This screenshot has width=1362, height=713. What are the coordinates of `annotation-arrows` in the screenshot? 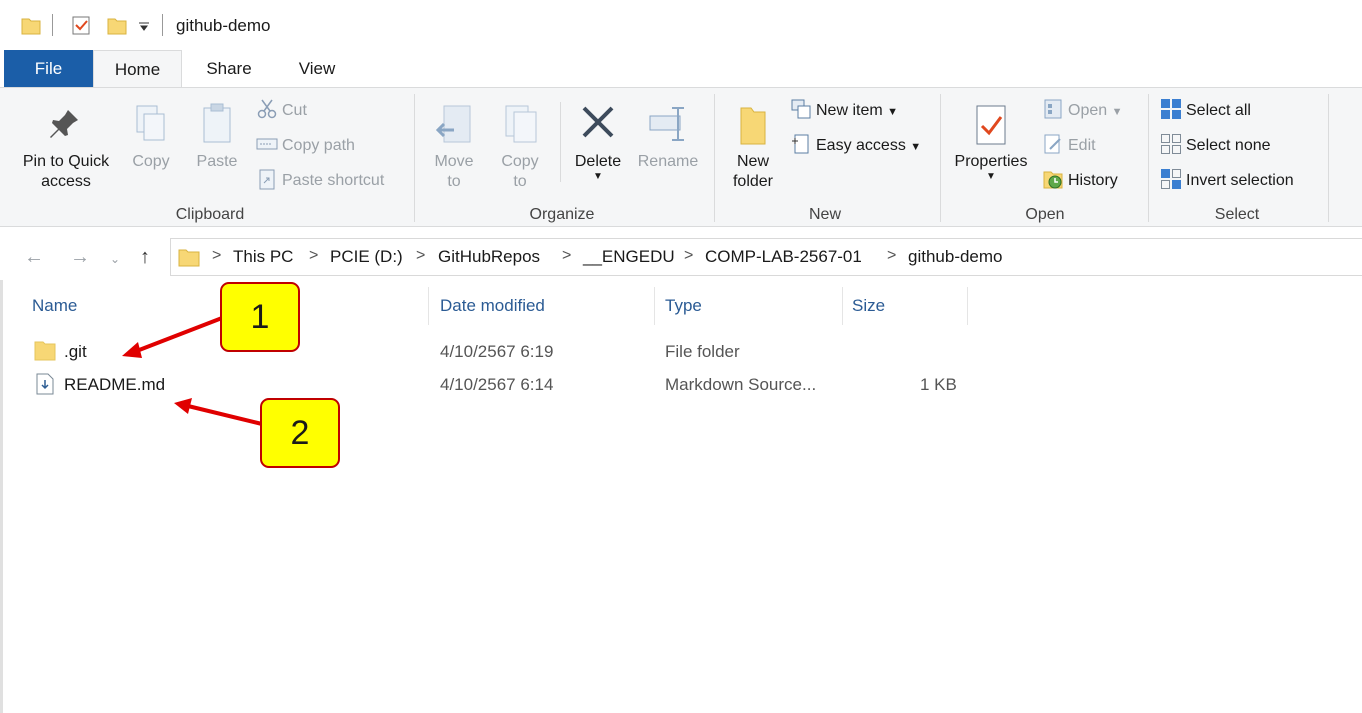 It's located at (192, 371).